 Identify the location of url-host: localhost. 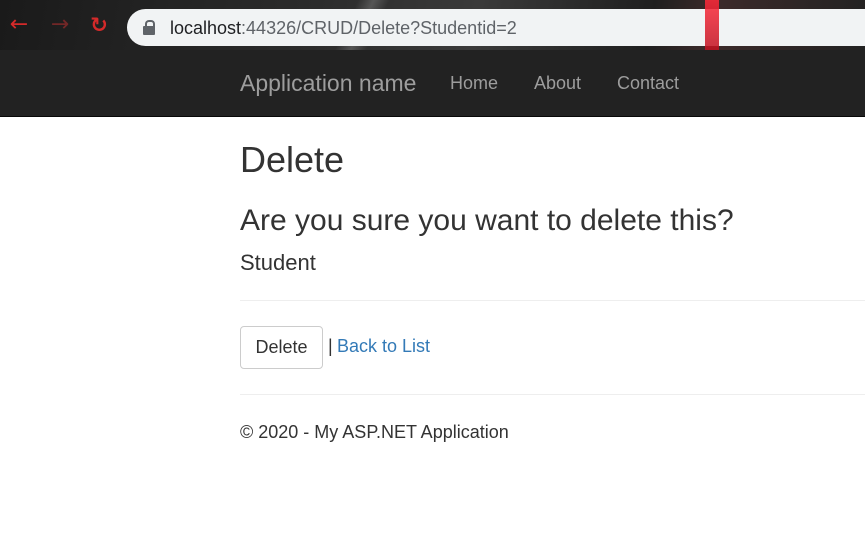
(206, 28).